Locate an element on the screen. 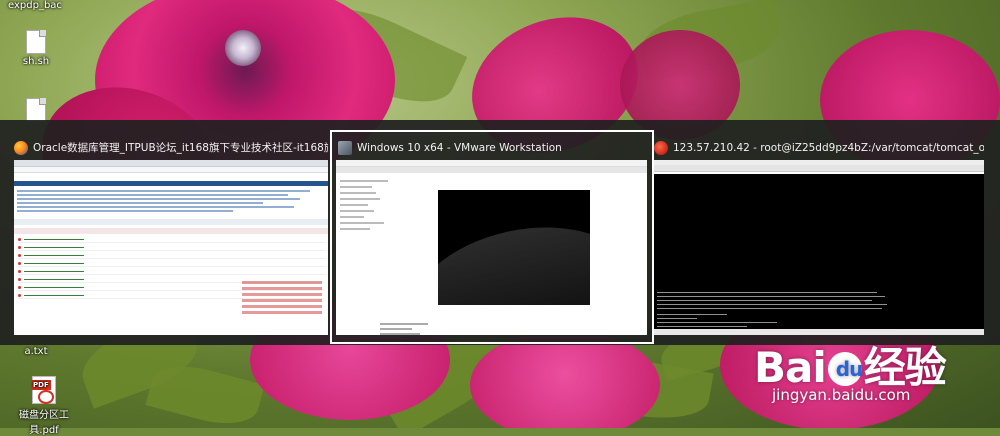  terminal-preview is located at coordinates (819, 254).